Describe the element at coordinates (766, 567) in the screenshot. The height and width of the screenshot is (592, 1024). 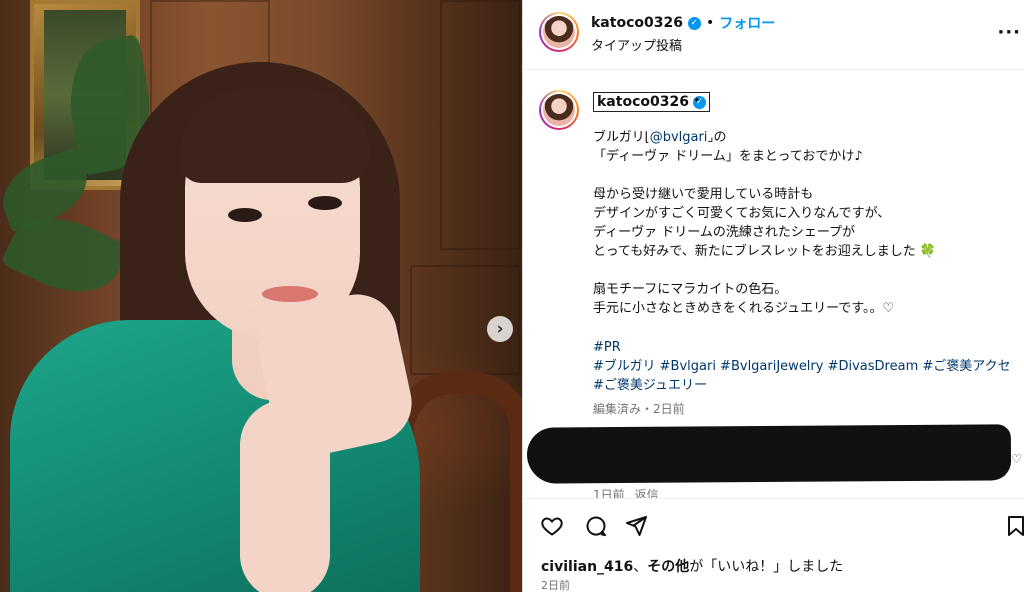
I see `likes-suffix: が「いいね！」しました` at that location.